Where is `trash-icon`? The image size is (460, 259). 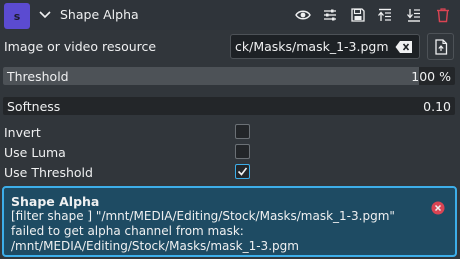 trash-icon is located at coordinates (443, 15).